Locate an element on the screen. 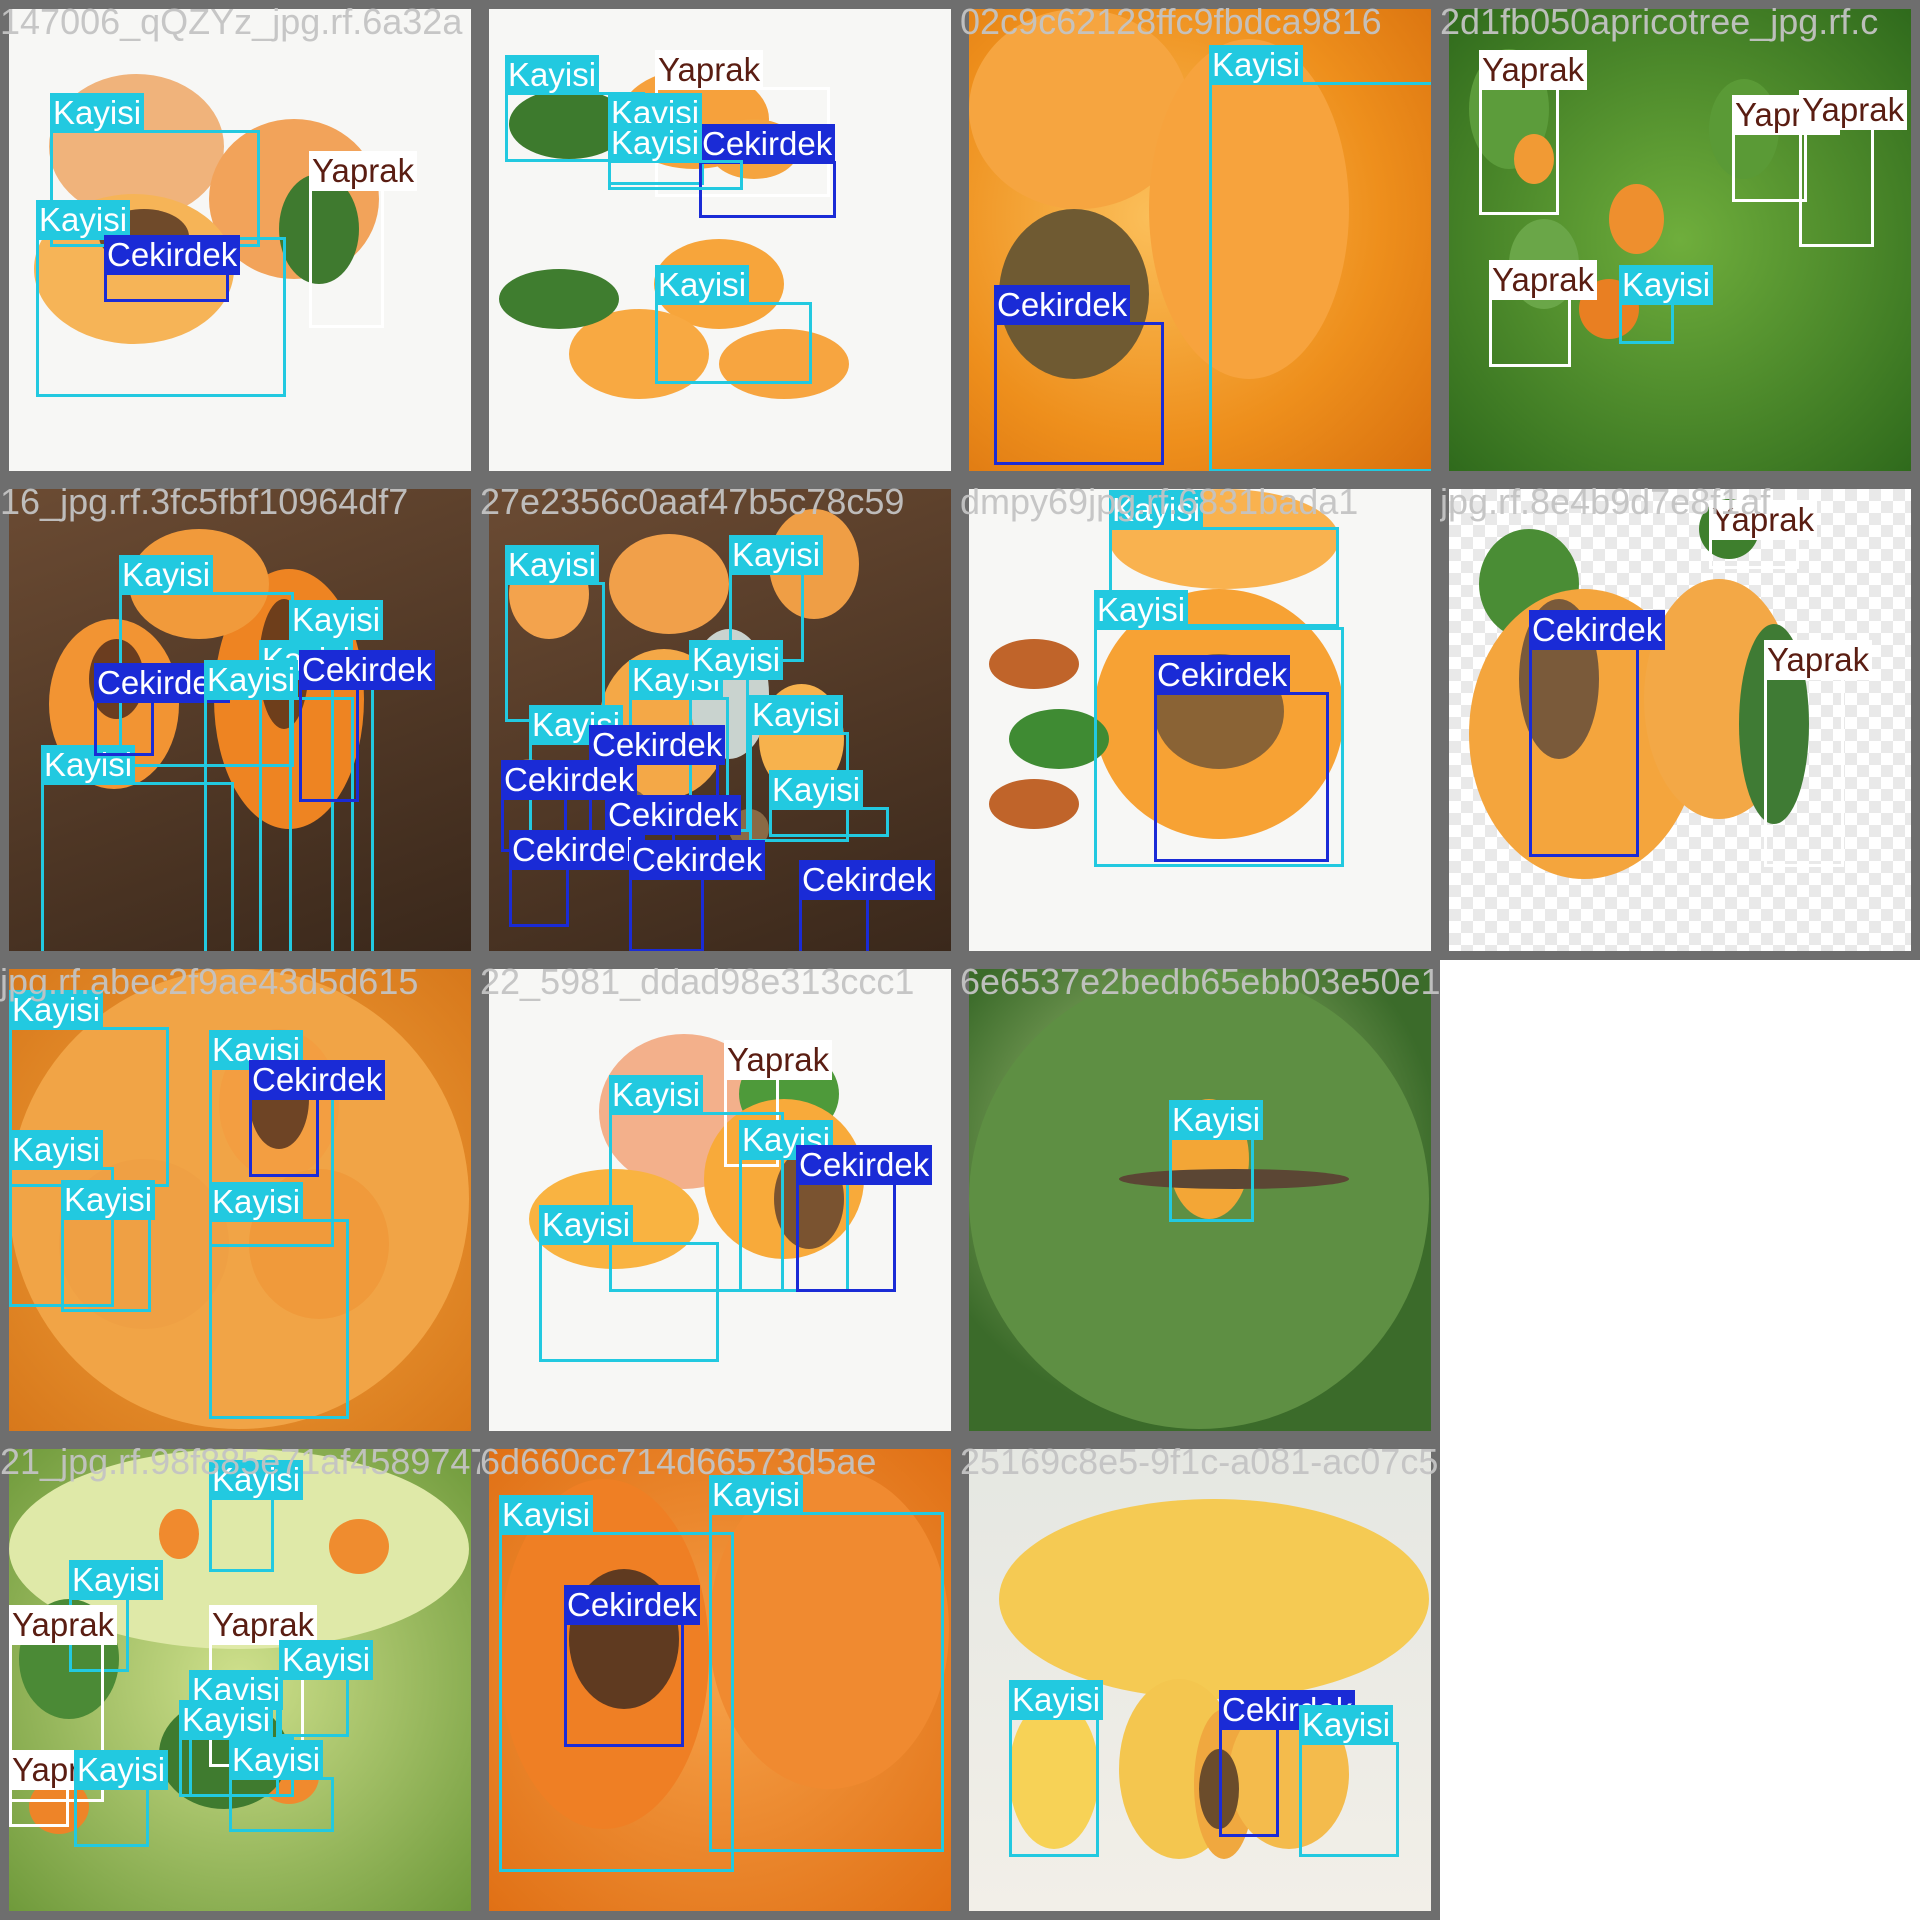 The image size is (1920, 1920). tile-filename: 6d660cc714d66573d5ae is located at coordinates (678, 1461).